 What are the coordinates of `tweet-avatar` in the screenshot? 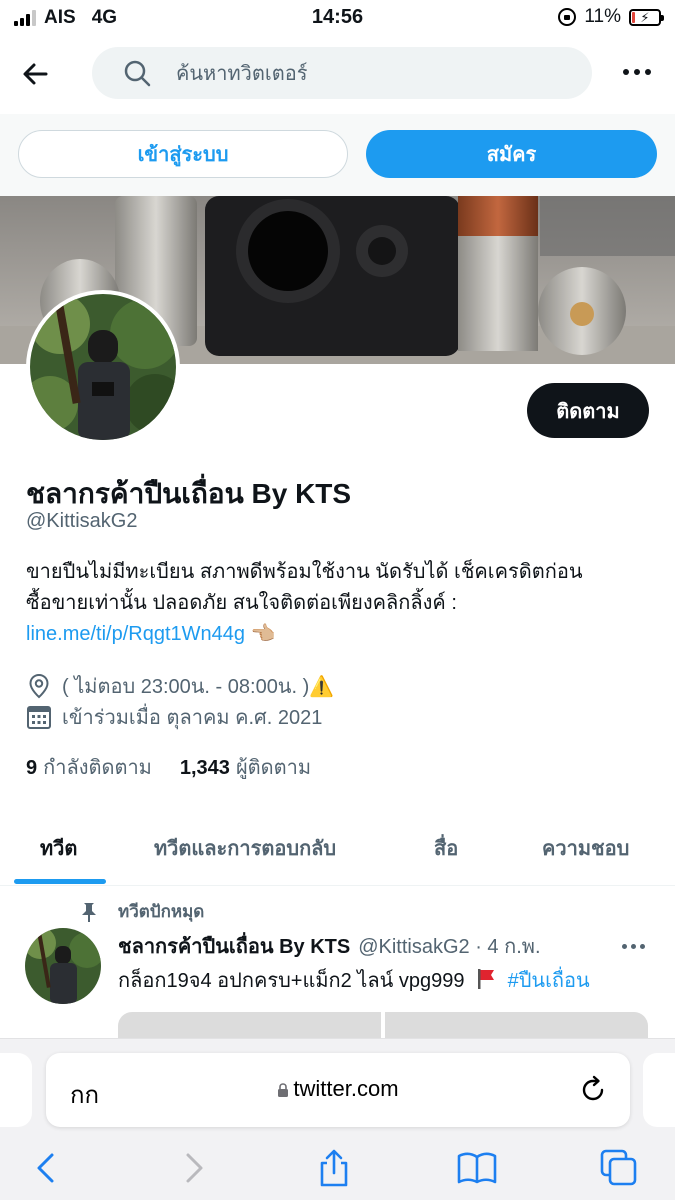 It's located at (63, 966).